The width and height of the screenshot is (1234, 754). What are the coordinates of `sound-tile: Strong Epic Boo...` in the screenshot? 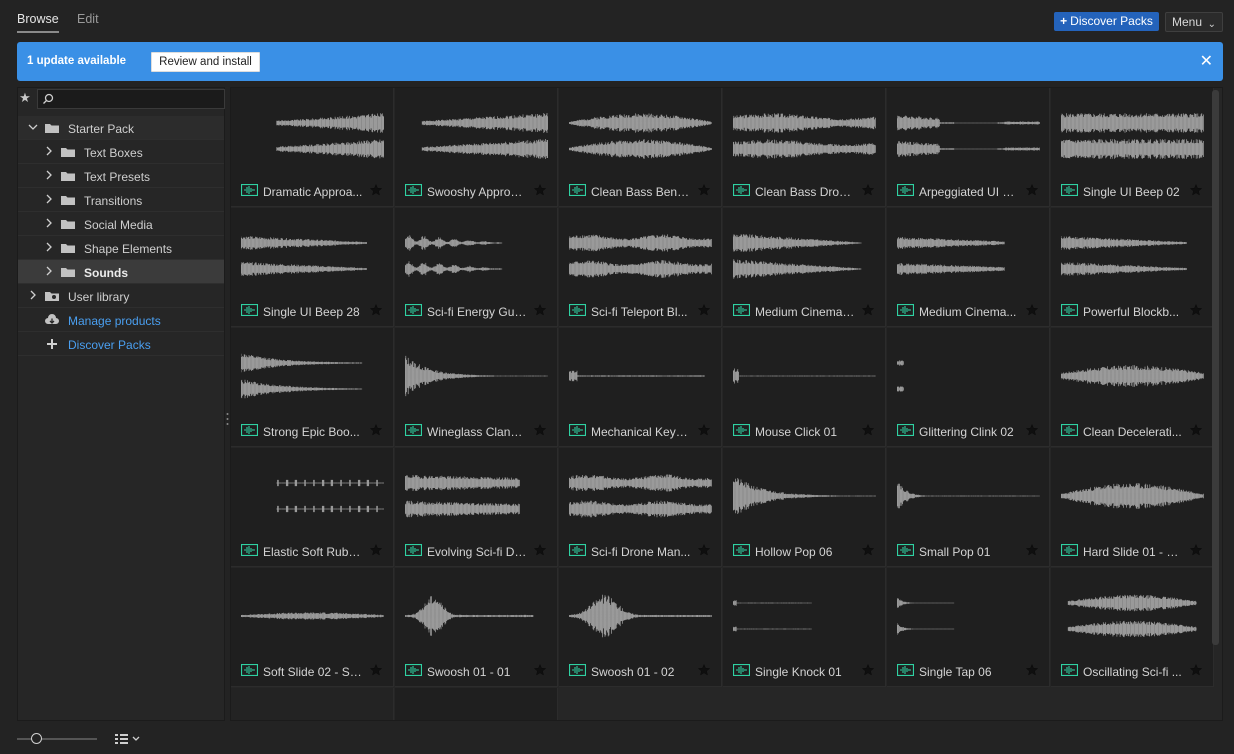 It's located at (312, 387).